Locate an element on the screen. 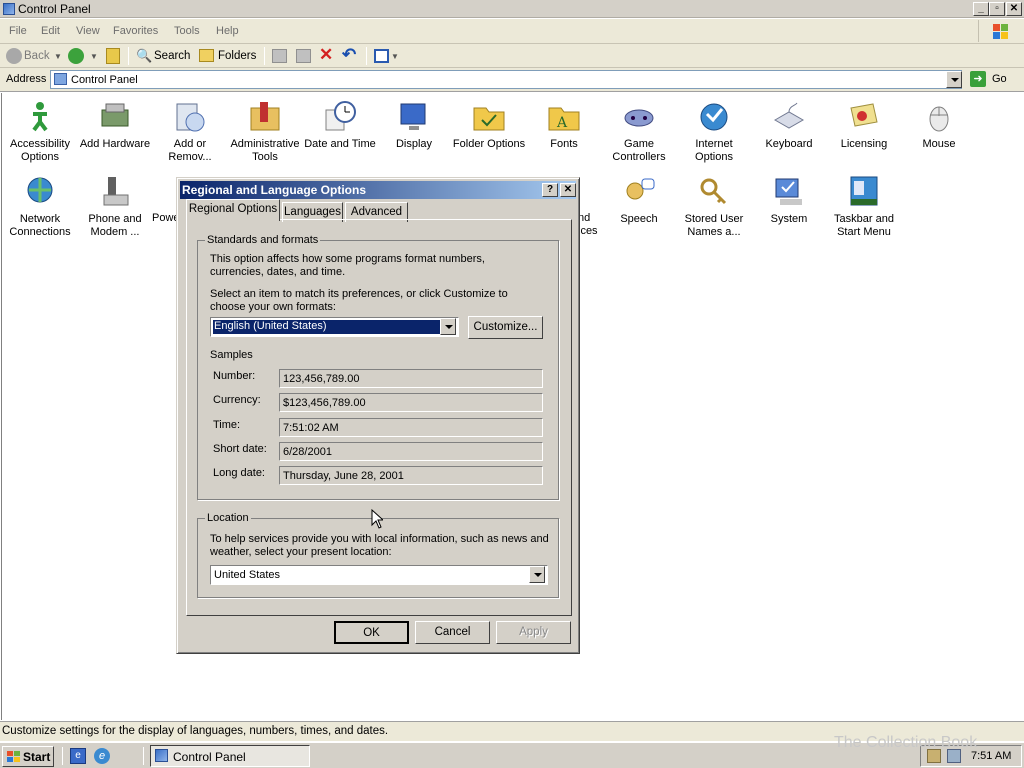  delete-icon: ✕ is located at coordinates (326, 55).